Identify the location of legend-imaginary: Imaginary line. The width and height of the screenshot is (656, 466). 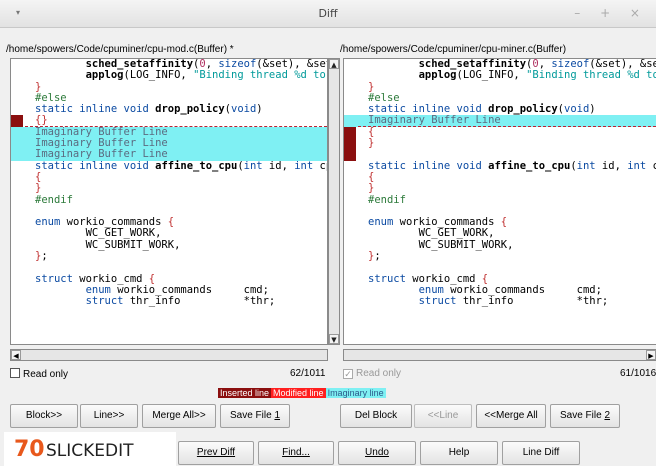
(355, 393).